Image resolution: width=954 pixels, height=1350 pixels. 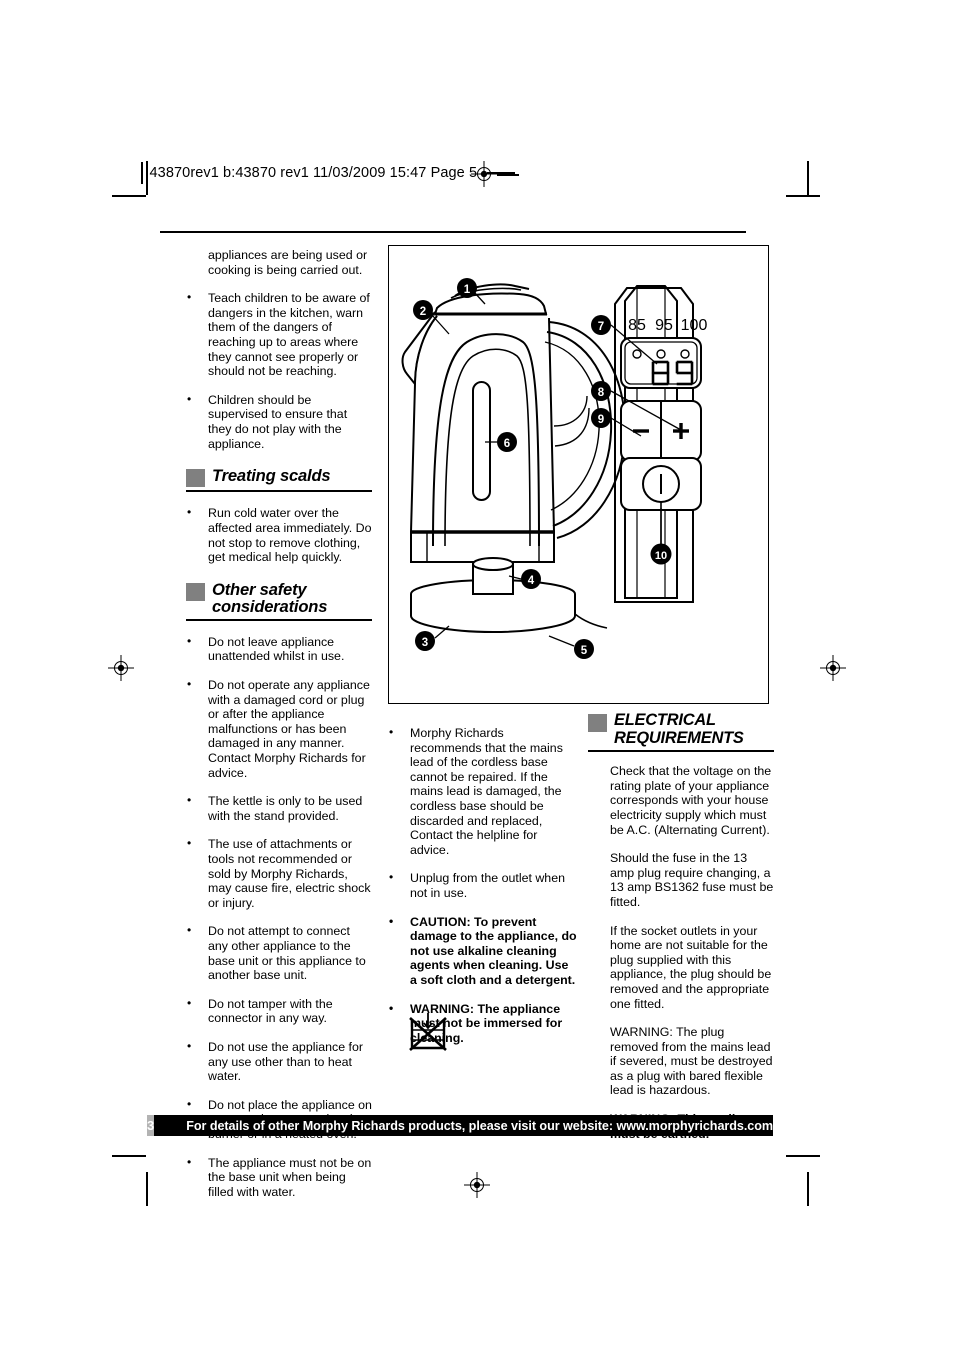 I want to click on section-other-safety: Other safety considerations, so click(x=279, y=600).